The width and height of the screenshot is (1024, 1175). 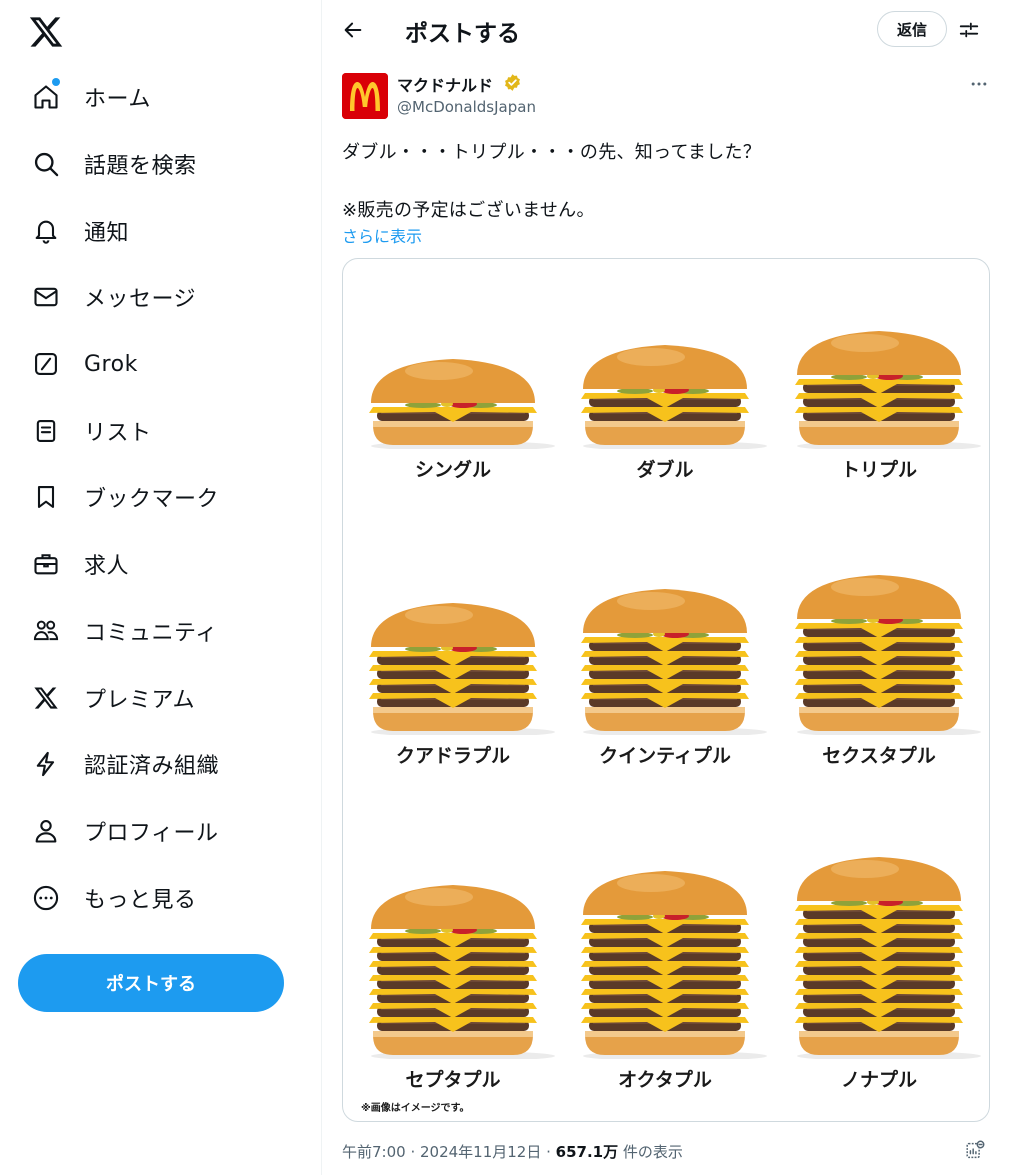 I want to click on nav-item-jobs: 求人, so click(x=161, y=564).